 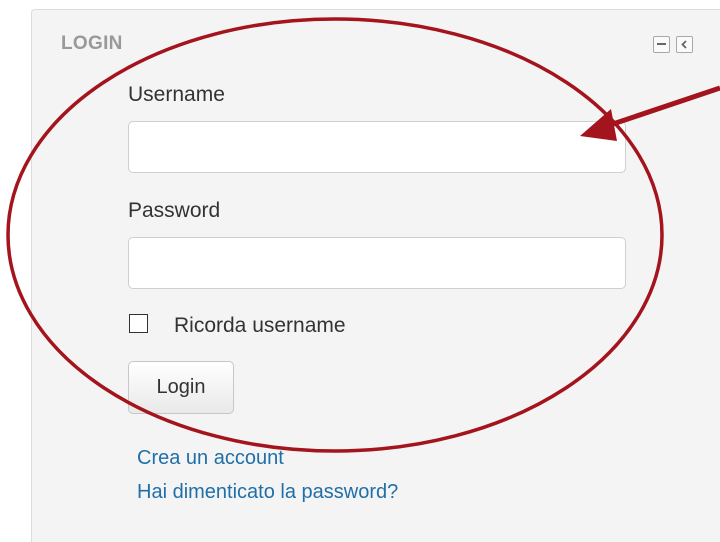 What do you see at coordinates (377, 147) in the screenshot?
I see `username-input` at bounding box center [377, 147].